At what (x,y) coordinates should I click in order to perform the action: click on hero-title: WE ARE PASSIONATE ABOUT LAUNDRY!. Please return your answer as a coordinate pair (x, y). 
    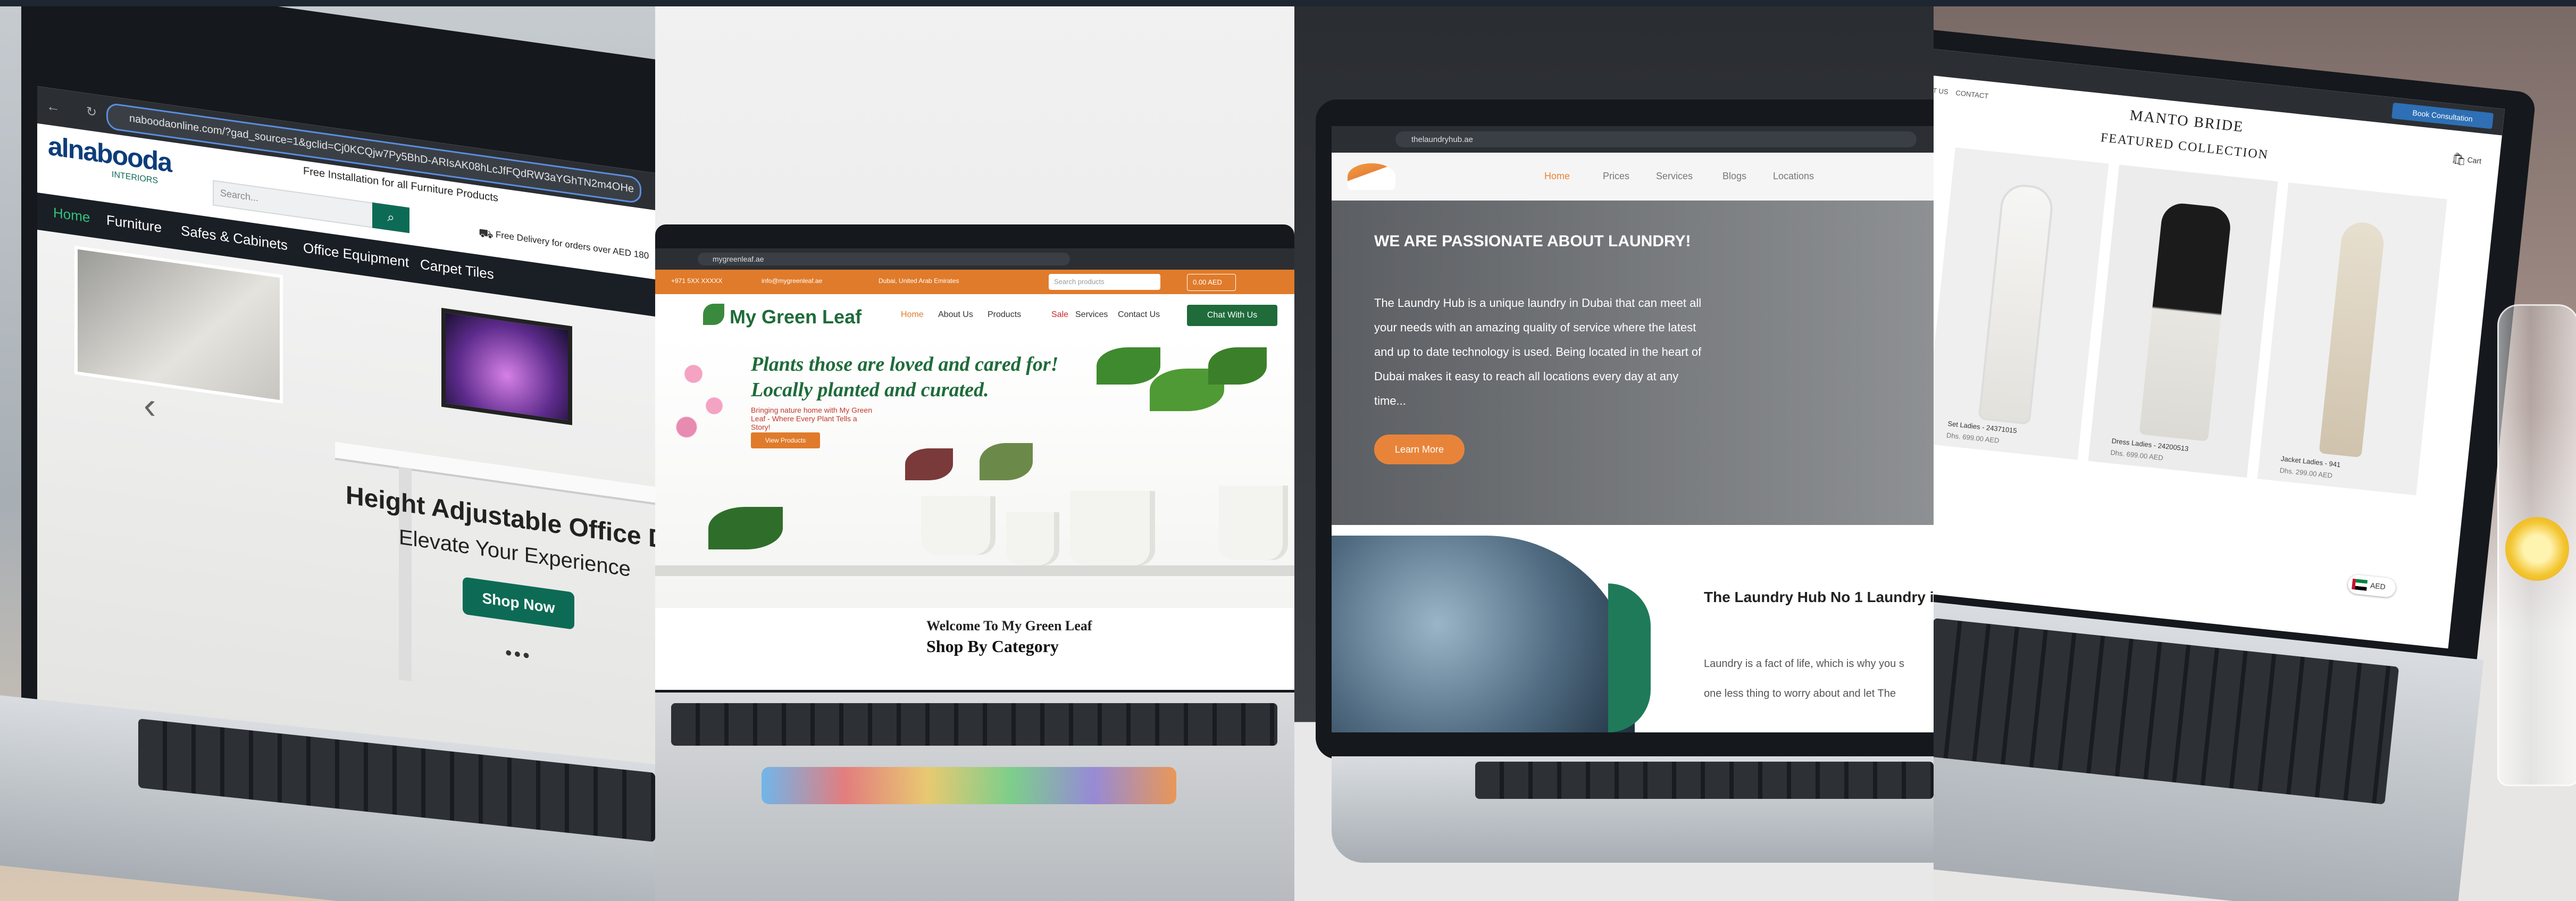
    Looking at the image, I should click on (1532, 241).